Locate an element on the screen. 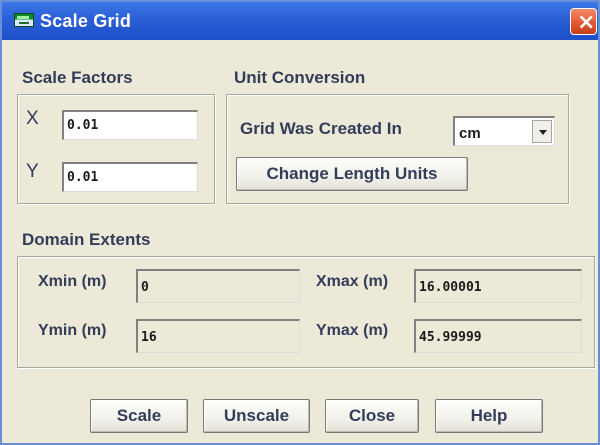 The width and height of the screenshot is (600, 445). unit-conversion-label: Unit Conversion is located at coordinates (300, 77).